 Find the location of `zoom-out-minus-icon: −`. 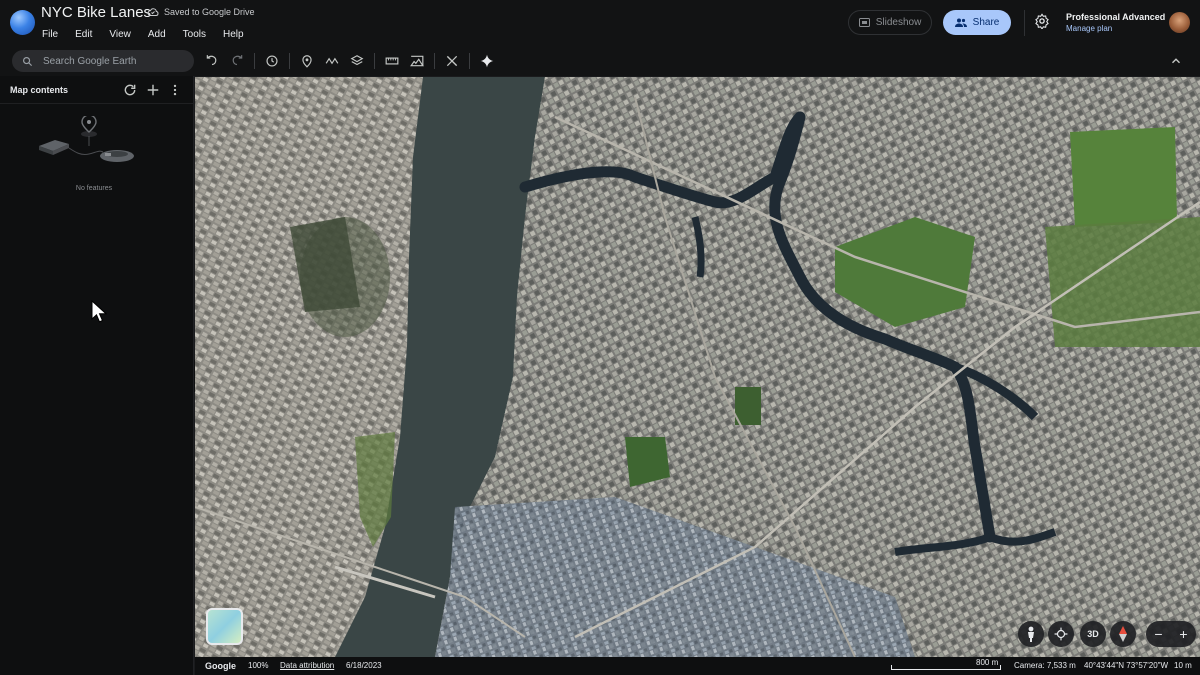

zoom-out-minus-icon: − is located at coordinates (1158, 634).